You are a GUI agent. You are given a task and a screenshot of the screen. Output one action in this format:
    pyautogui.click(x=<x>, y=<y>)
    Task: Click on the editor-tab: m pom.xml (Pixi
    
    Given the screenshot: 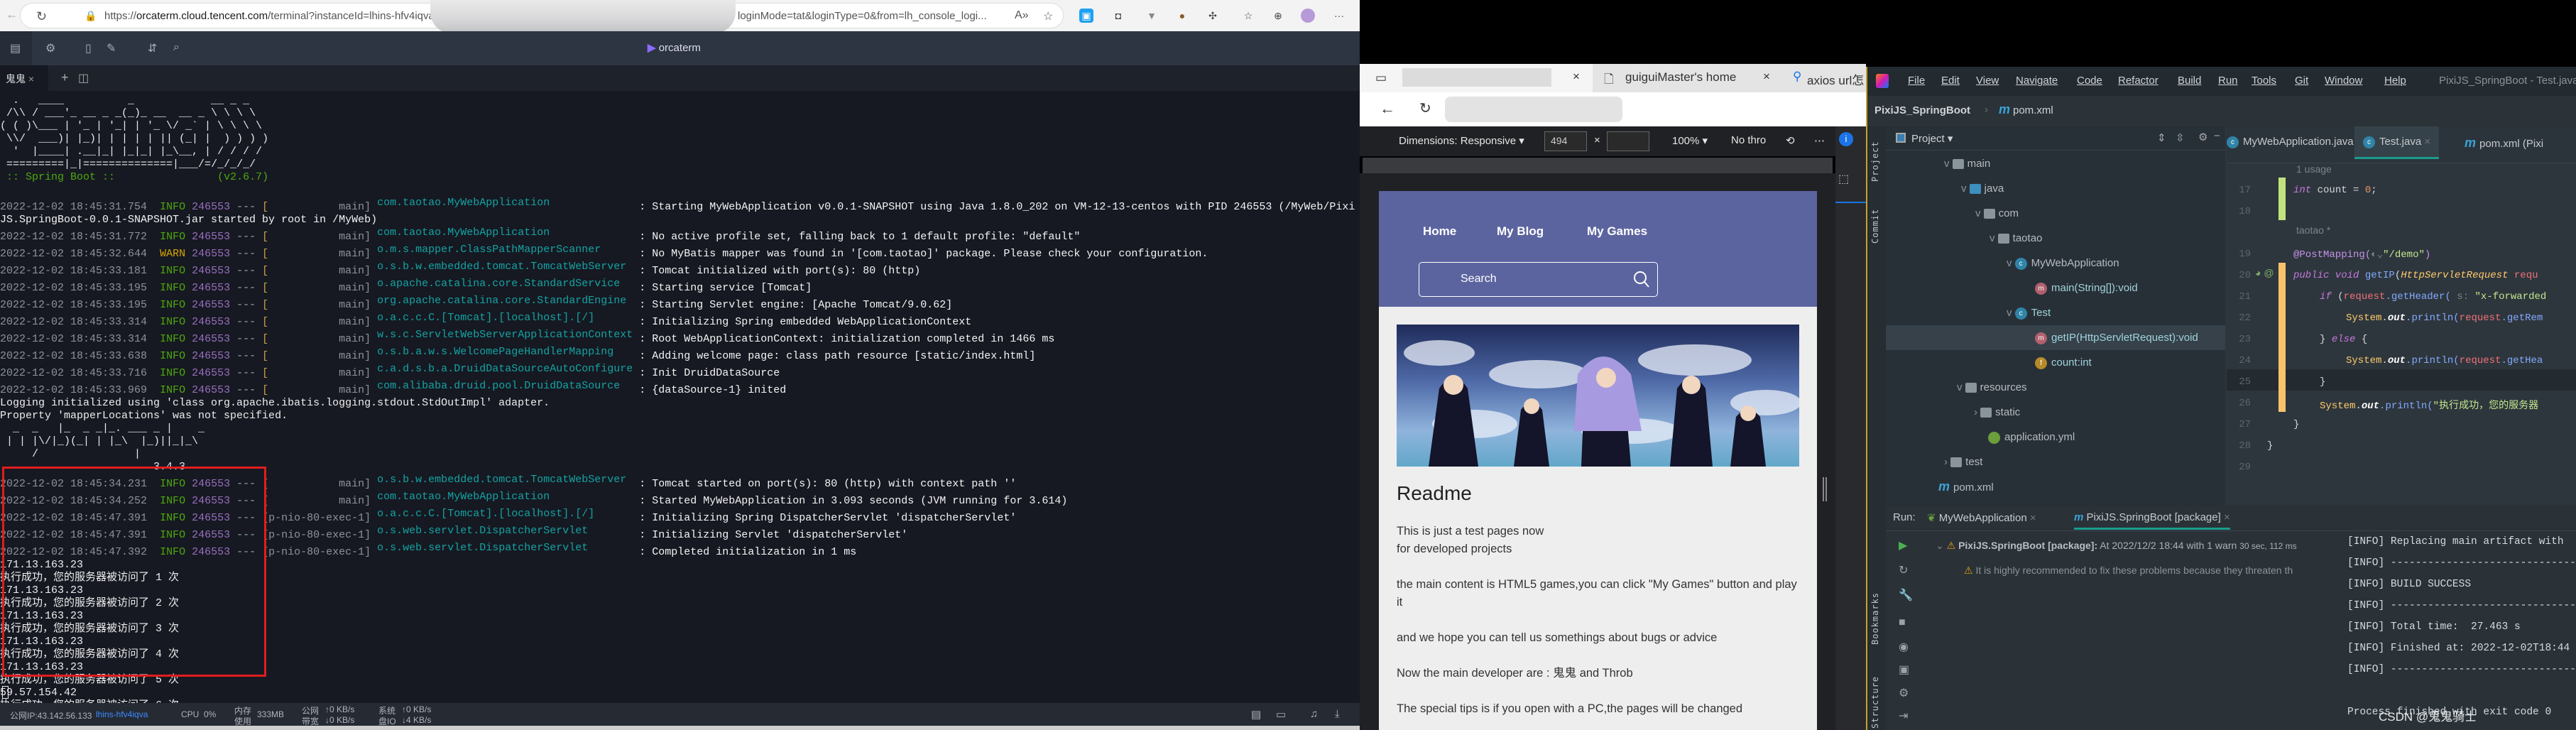 What is the action you would take?
    pyautogui.click(x=2504, y=143)
    